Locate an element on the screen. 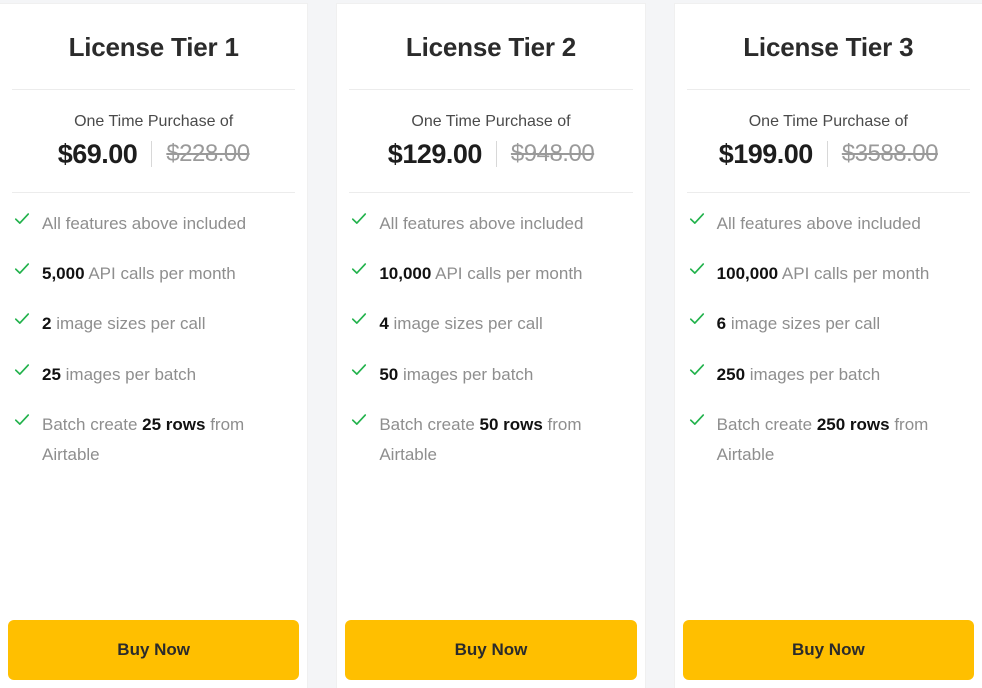  feature-highlight-value: 5,000 is located at coordinates (63, 274).